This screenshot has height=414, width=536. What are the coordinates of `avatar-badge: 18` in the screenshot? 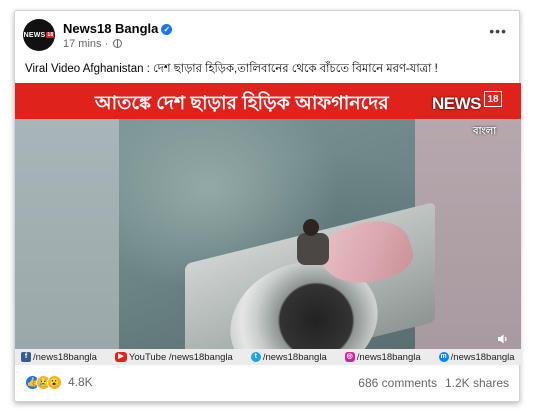 It's located at (50, 35).